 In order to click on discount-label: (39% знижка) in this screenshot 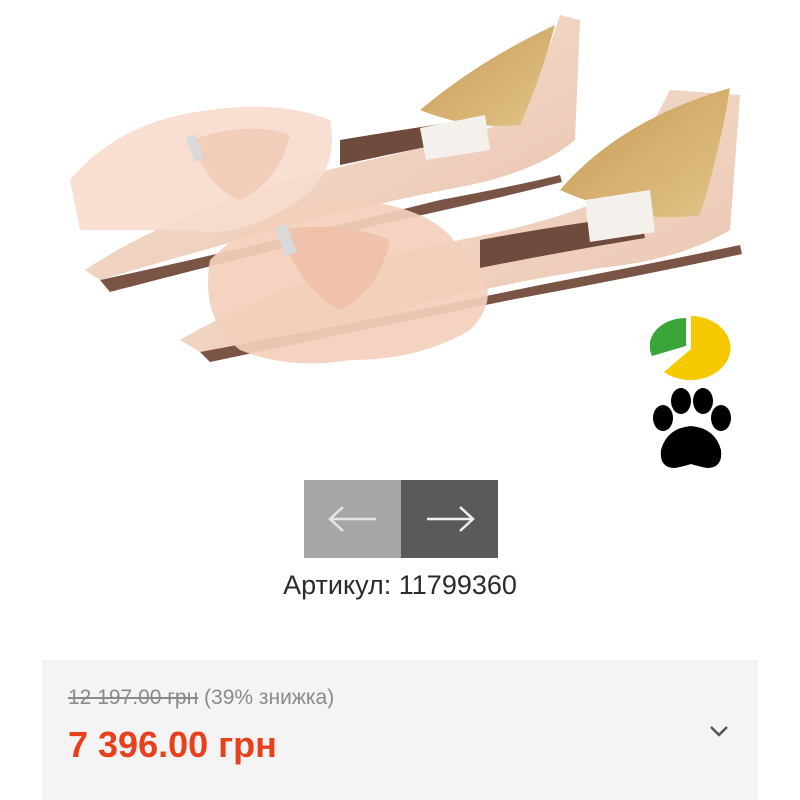, I will do `click(269, 697)`.